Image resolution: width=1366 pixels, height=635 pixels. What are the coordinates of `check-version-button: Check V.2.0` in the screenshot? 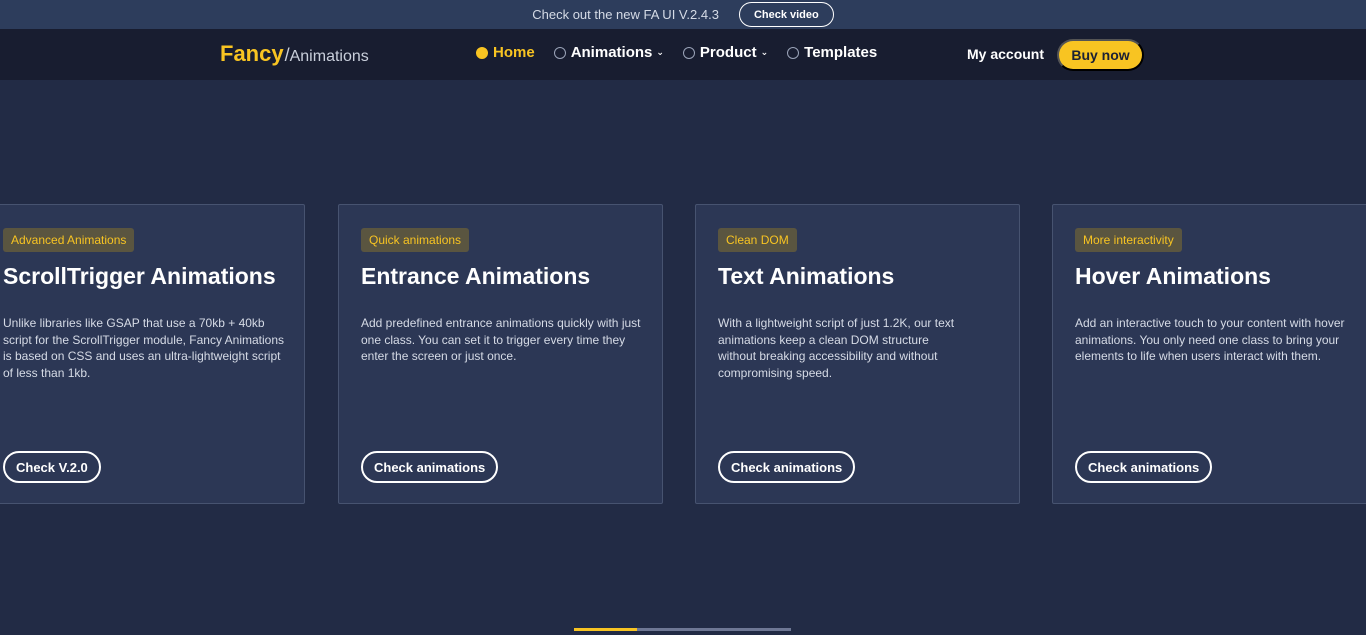 It's located at (52, 467).